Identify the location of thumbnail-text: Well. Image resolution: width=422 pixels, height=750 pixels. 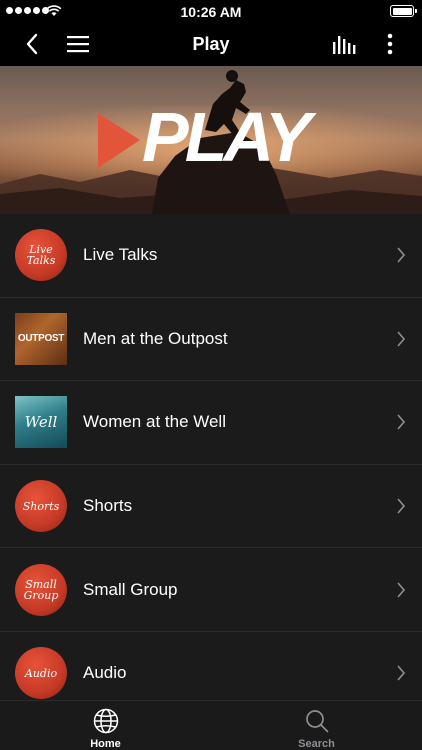
(41, 421).